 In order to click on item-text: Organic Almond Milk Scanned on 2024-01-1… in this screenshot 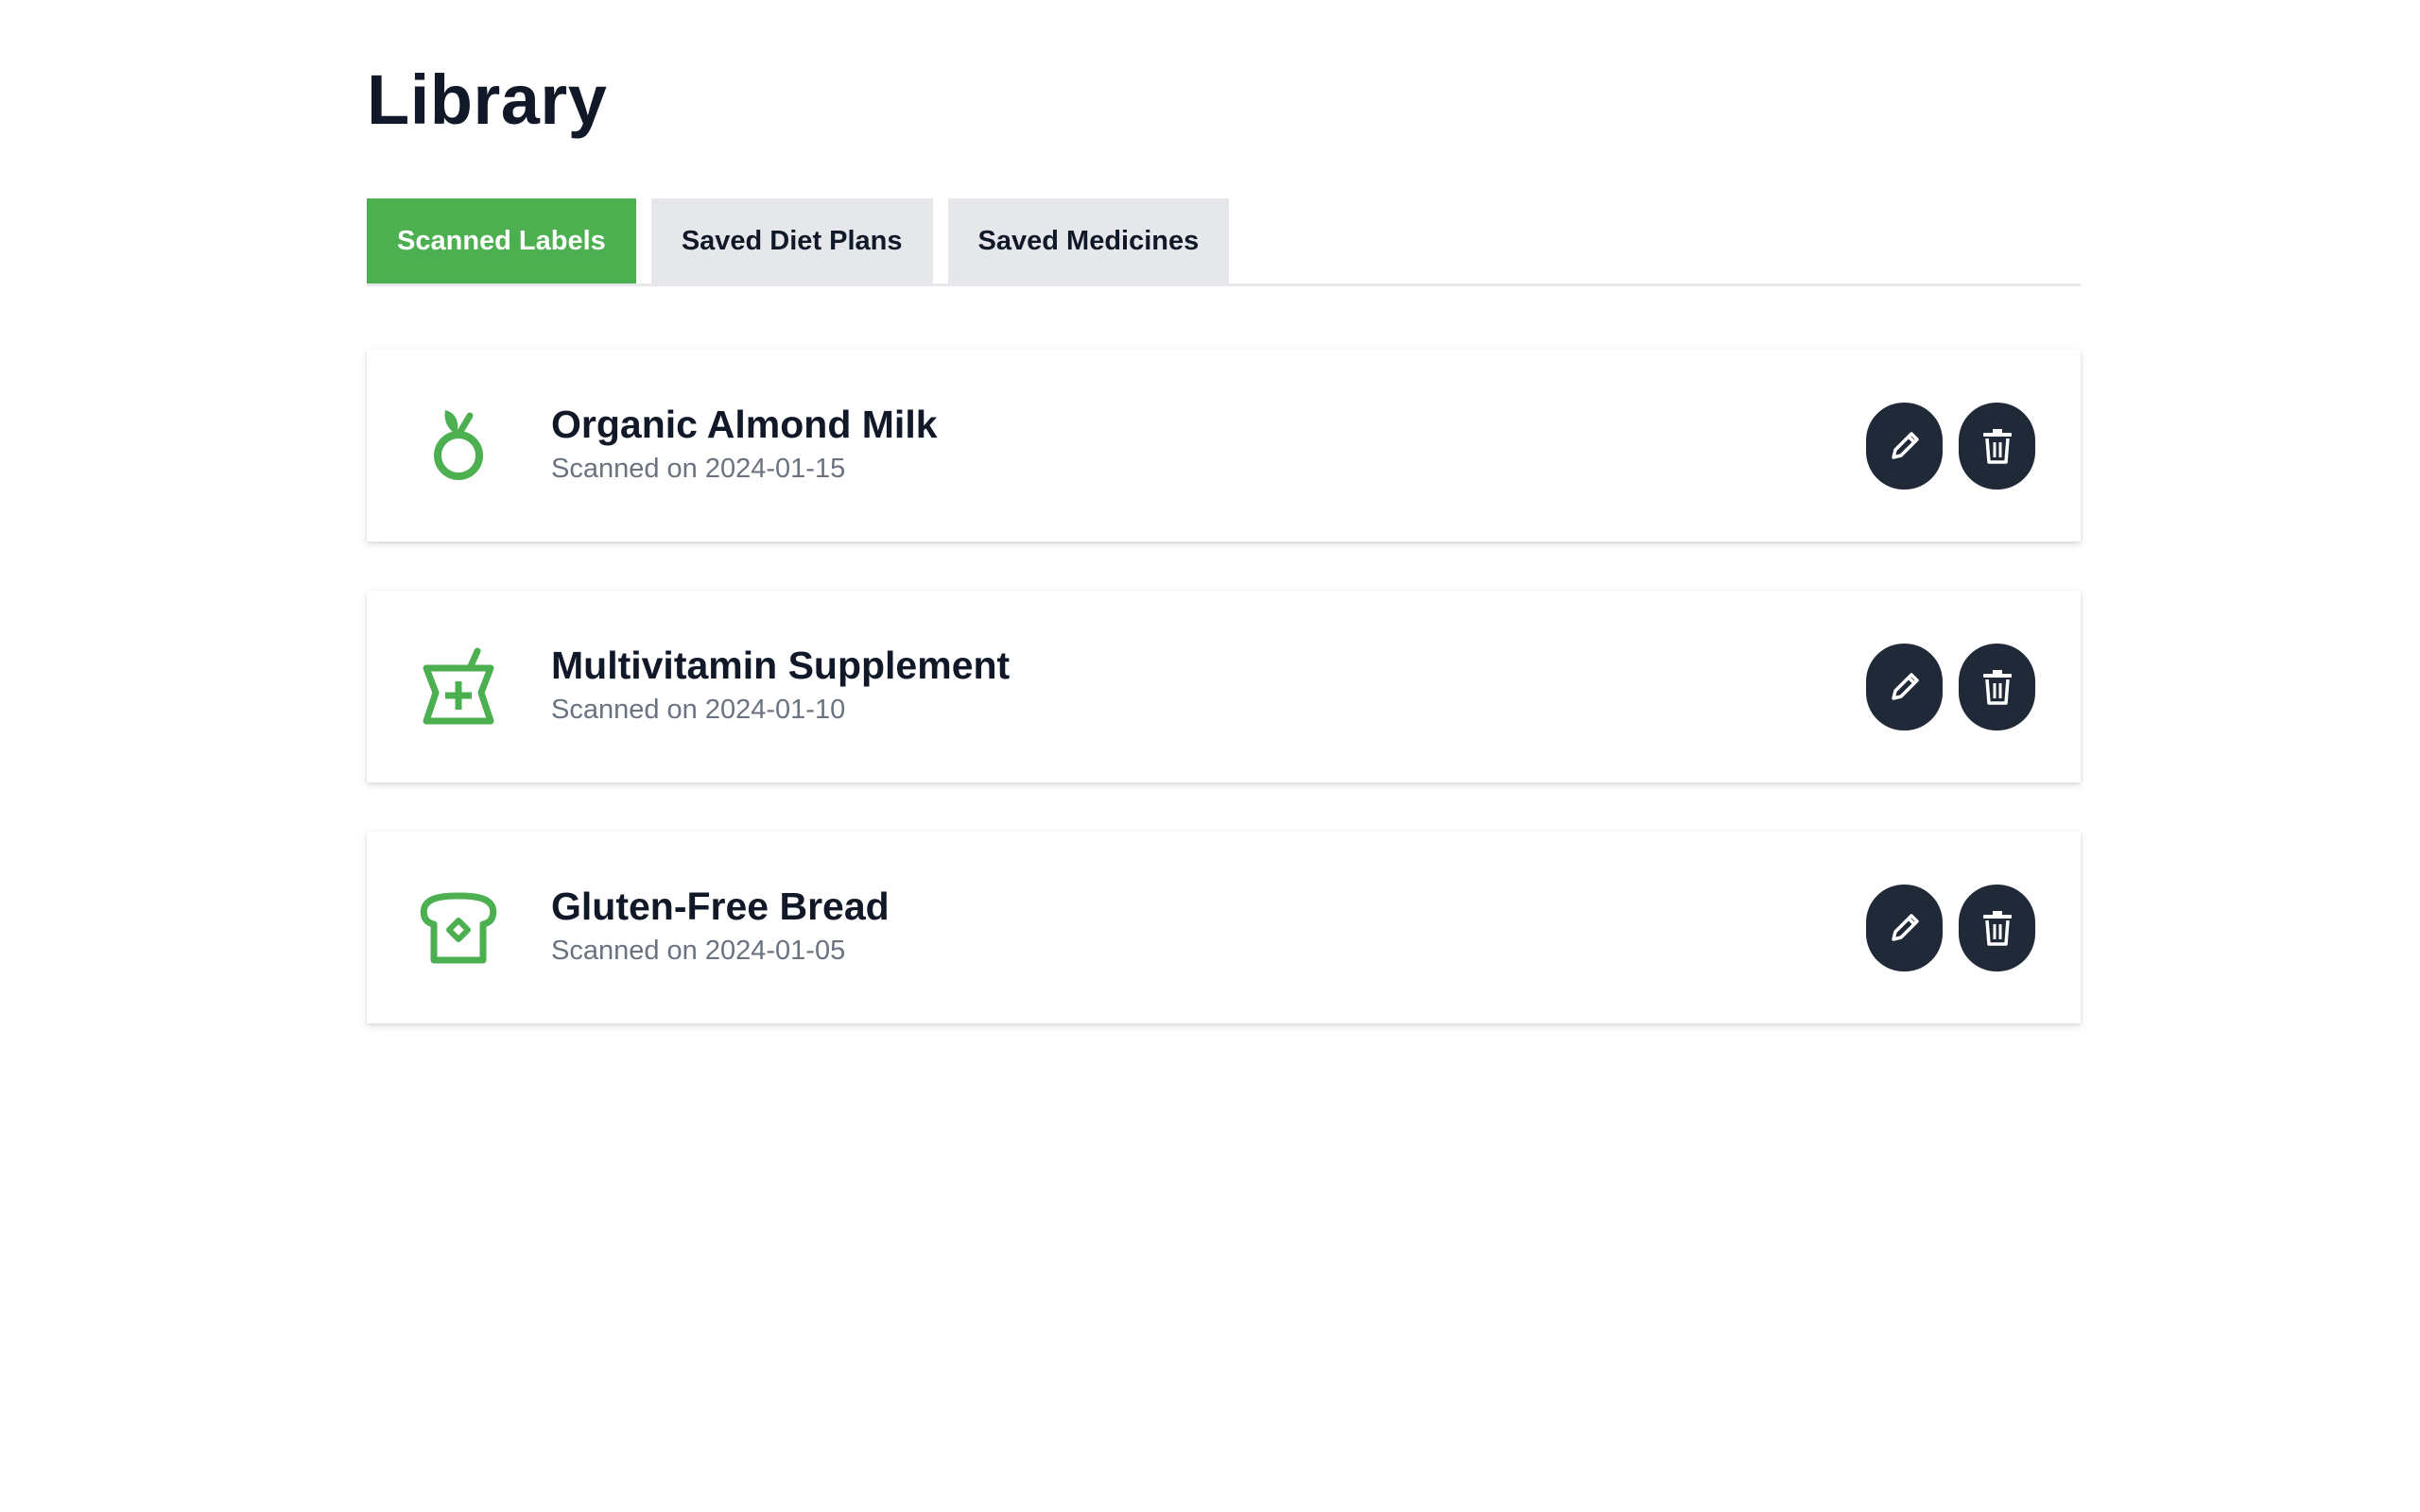, I will do `click(744, 443)`.